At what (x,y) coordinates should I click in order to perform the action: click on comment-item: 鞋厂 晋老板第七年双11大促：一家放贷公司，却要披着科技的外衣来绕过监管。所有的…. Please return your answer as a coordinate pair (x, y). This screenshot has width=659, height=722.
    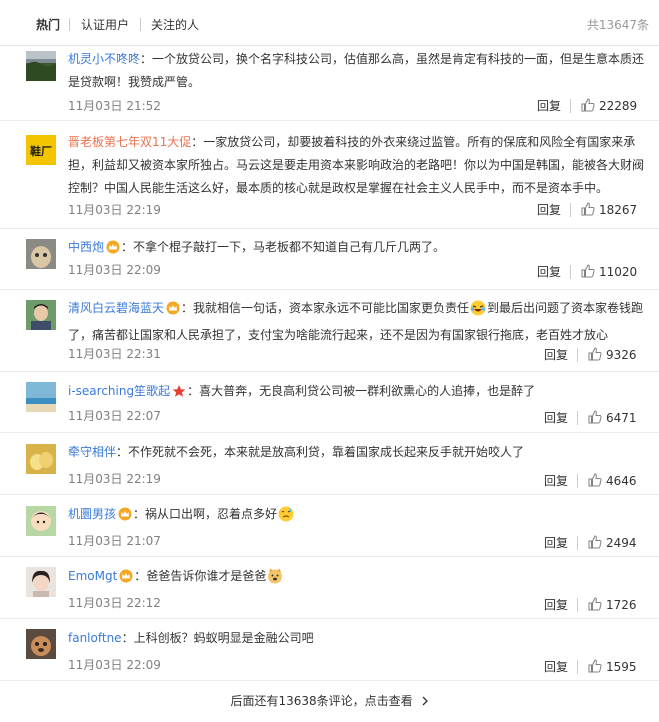
    Looking at the image, I should click on (329, 175).